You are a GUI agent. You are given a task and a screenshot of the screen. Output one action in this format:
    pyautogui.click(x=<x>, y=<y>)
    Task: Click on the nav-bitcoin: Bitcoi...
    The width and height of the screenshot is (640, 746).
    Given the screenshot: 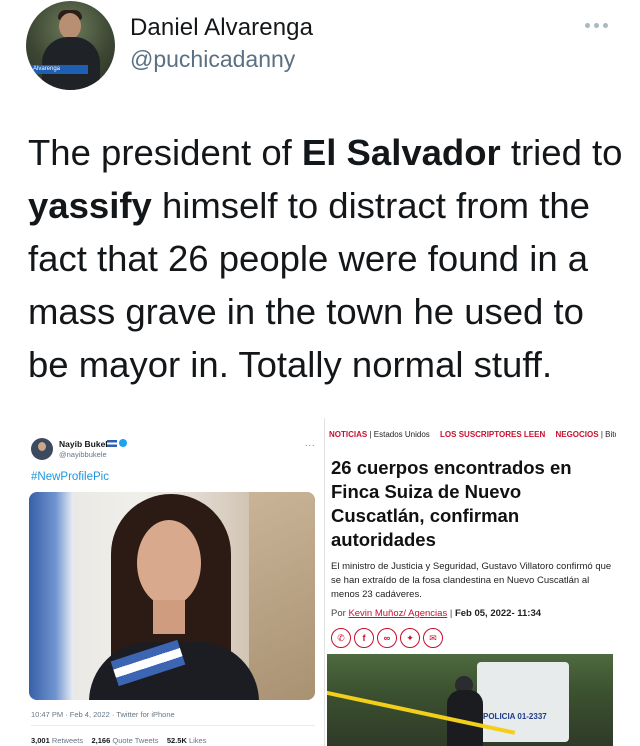 What is the action you would take?
    pyautogui.click(x=610, y=434)
    